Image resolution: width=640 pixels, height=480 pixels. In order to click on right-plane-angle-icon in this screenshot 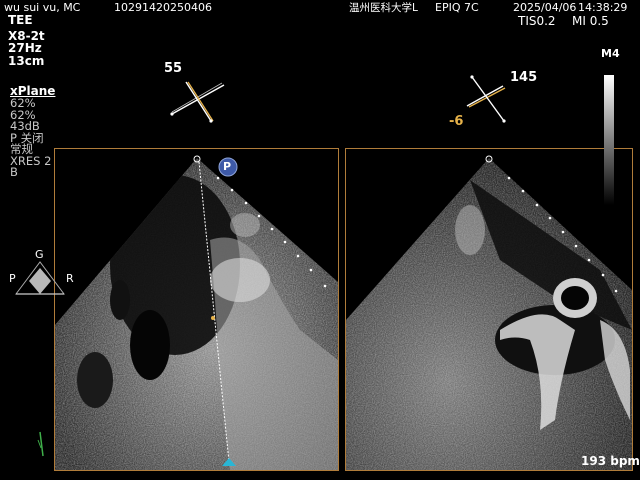, I will do `click(486, 99)`.